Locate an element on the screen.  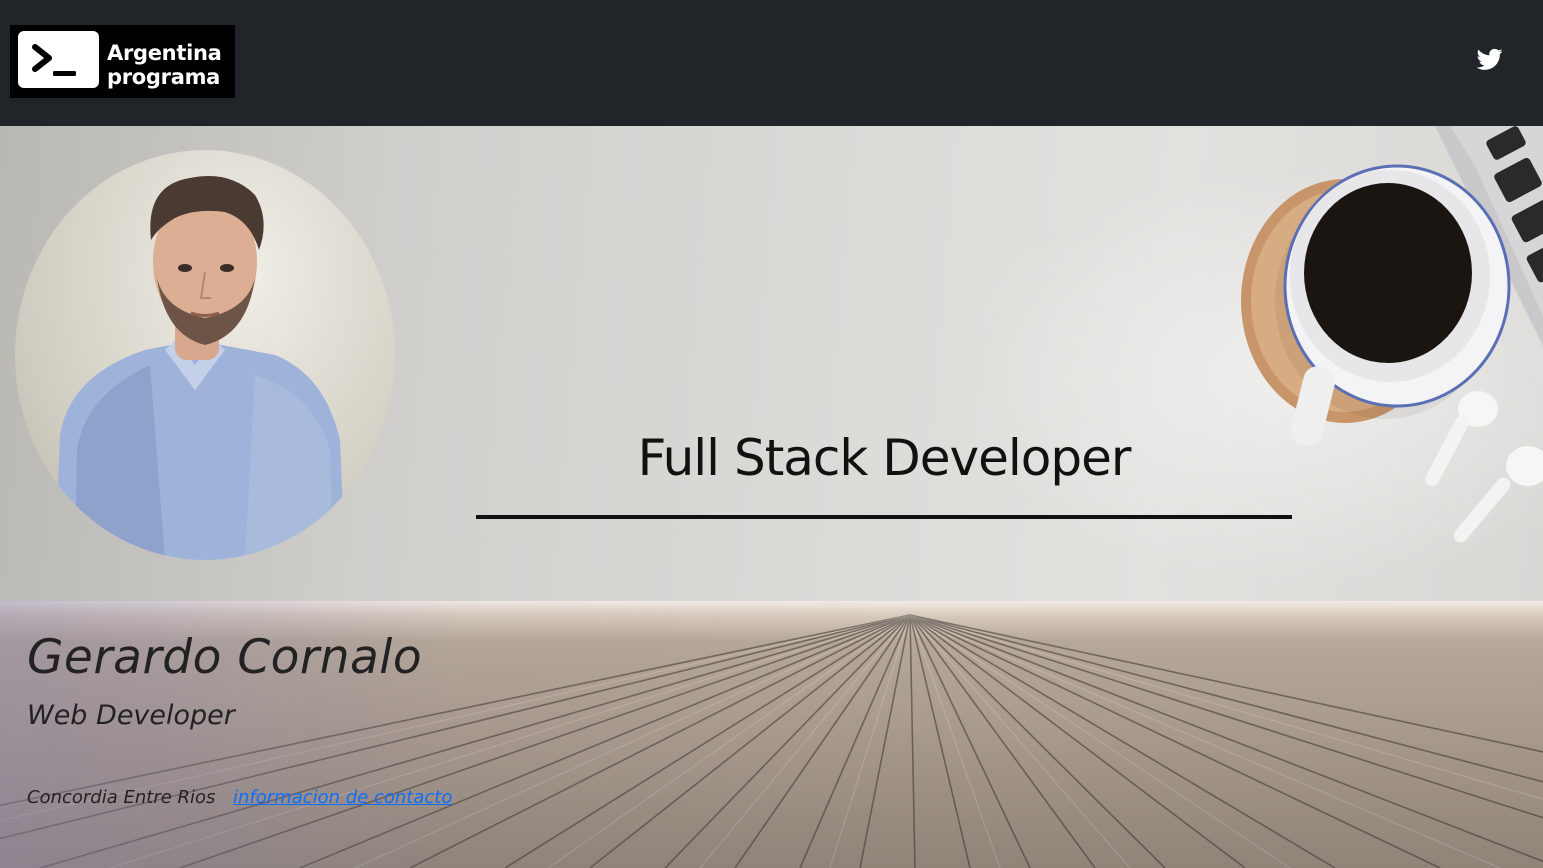
banner-headline: Full Stack Developer is located at coordinates (884, 458).